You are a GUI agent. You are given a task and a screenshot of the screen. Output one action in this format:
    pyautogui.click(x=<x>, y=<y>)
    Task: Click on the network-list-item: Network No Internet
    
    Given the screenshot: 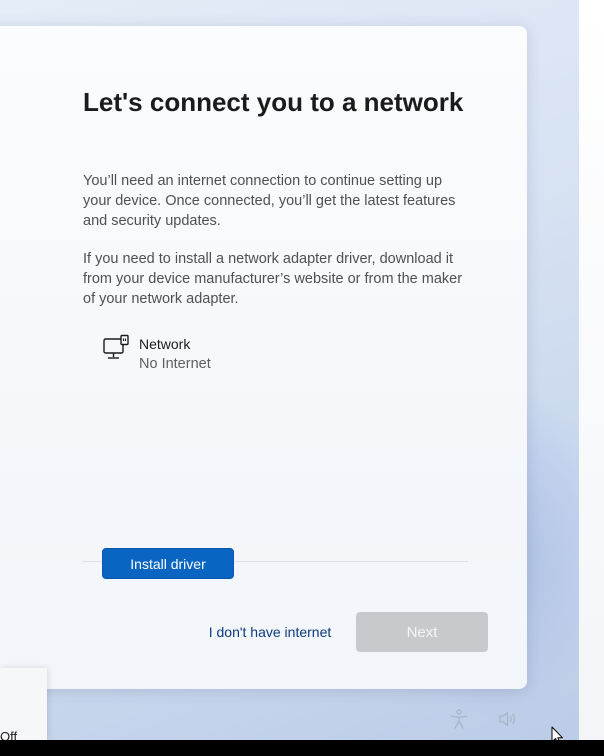 What is the action you would take?
    pyautogui.click(x=202, y=355)
    